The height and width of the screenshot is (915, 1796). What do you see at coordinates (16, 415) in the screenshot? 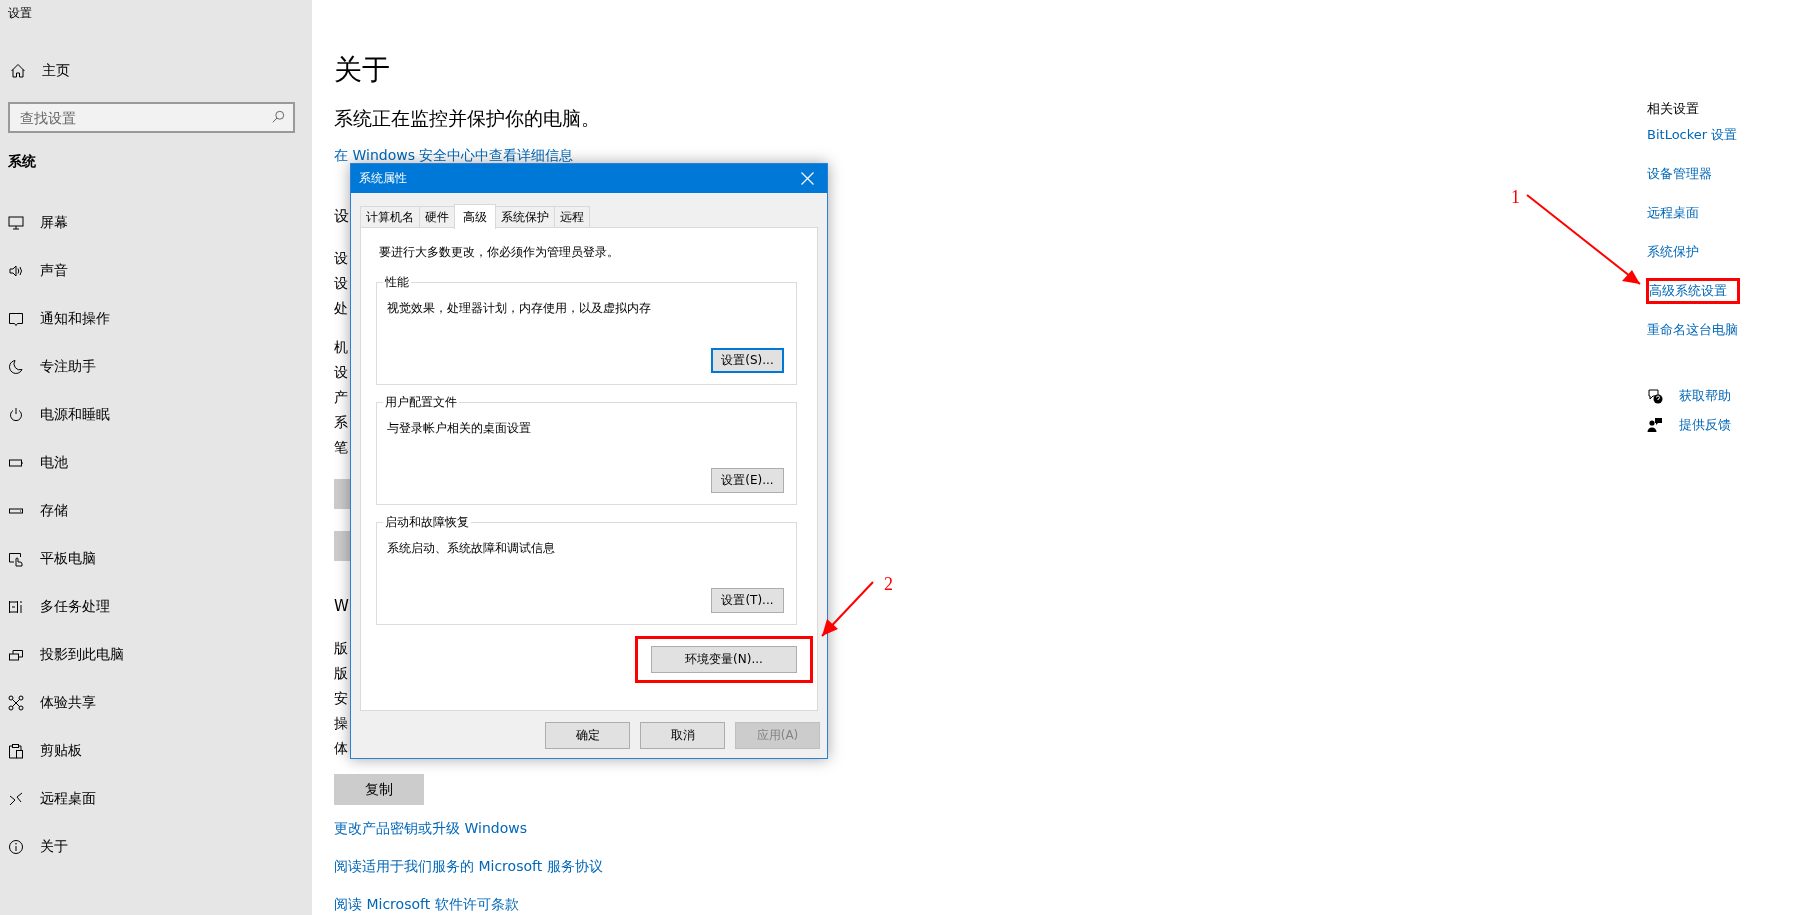
I see `power-icon` at bounding box center [16, 415].